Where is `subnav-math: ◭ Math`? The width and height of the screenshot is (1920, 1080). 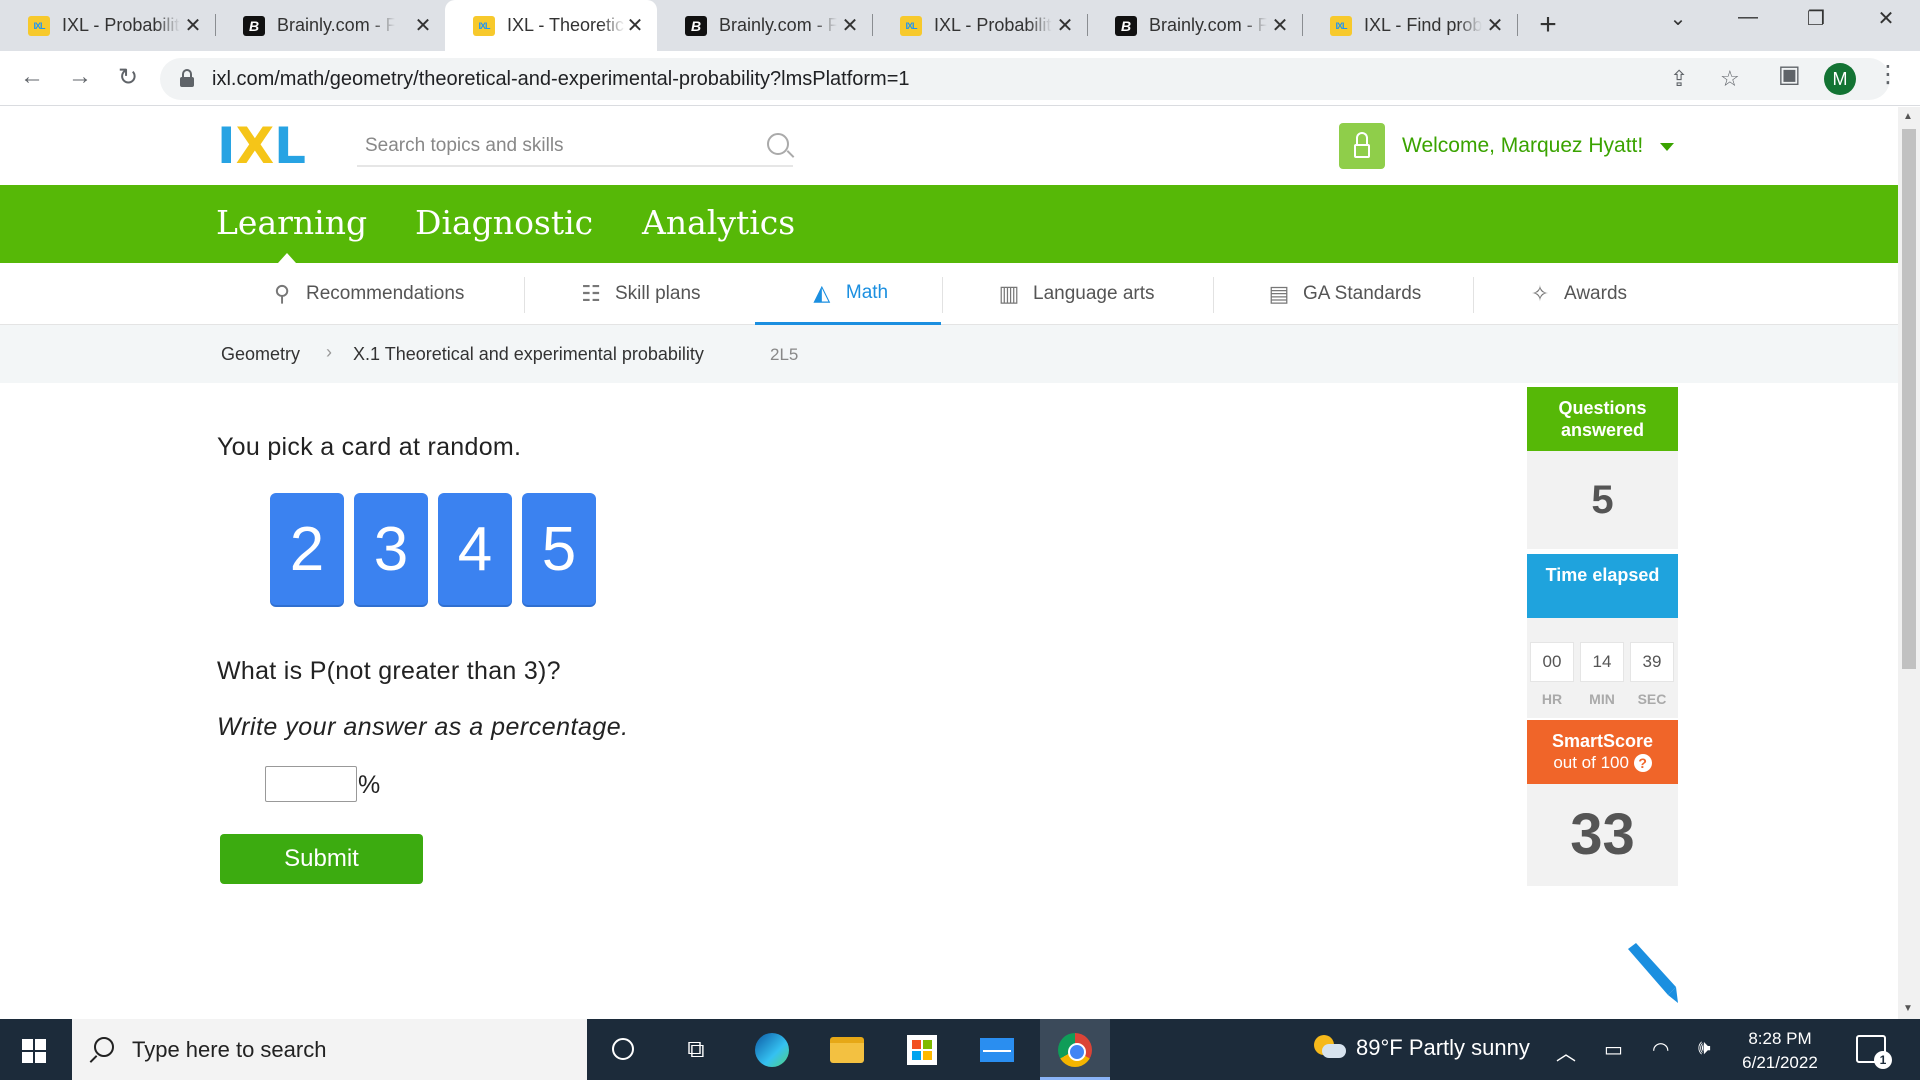
subnav-math: ◭ Math is located at coordinates (848, 294).